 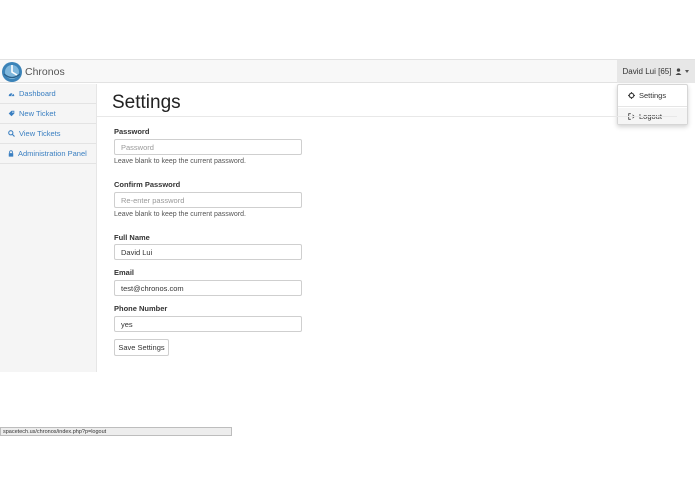 I want to click on gear-icon, so click(x=631, y=95).